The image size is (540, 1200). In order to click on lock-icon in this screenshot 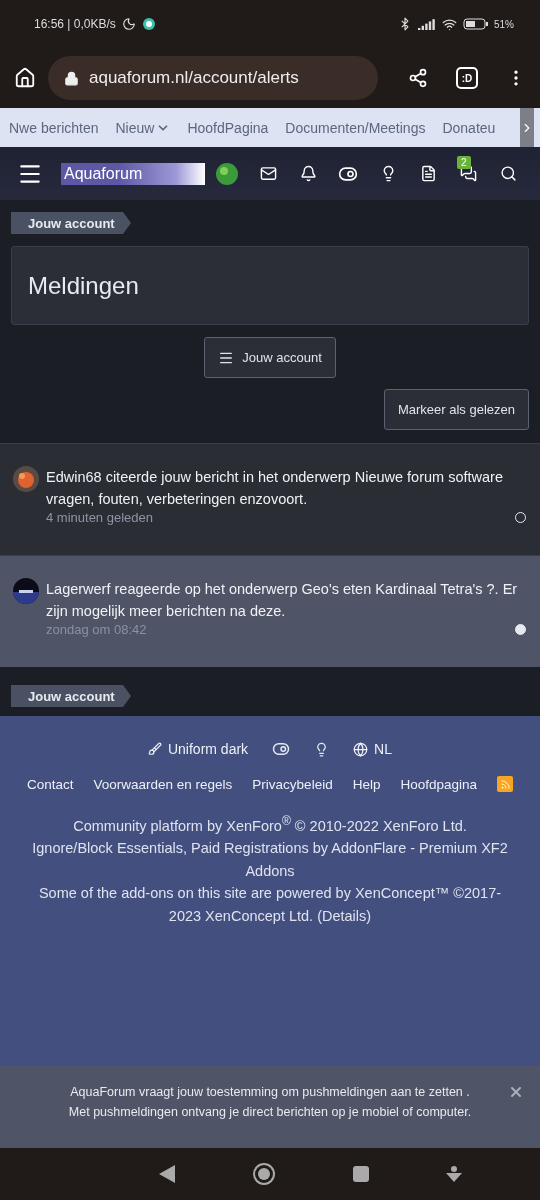, I will do `click(71, 78)`.